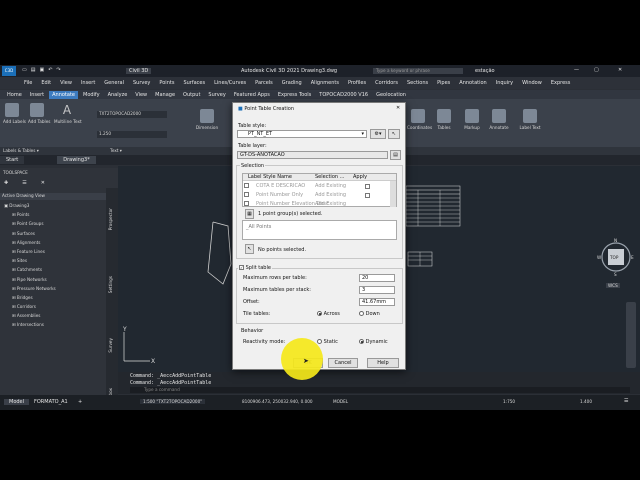 The width and height of the screenshot is (640, 480). What do you see at coordinates (191, 95) in the screenshot?
I see `tab-output: Output` at bounding box center [191, 95].